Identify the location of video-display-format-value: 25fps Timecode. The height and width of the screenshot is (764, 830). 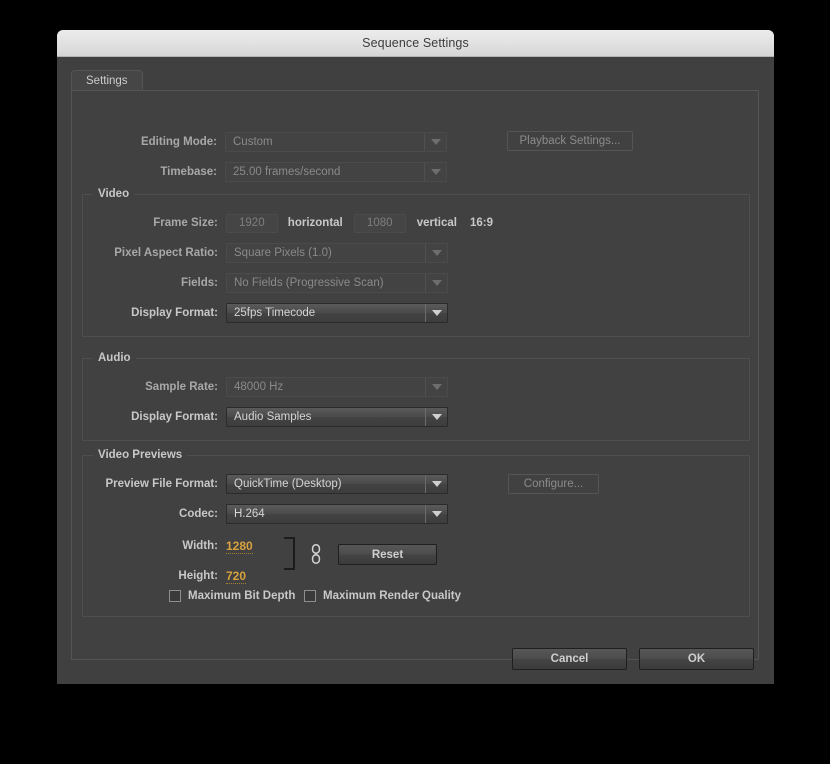
(275, 313).